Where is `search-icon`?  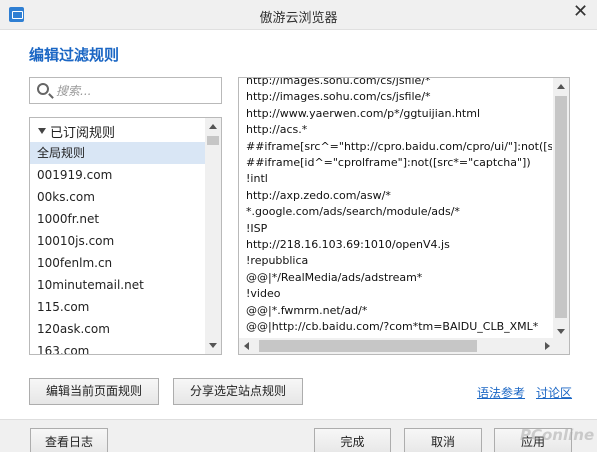
search-icon is located at coordinates (43, 89).